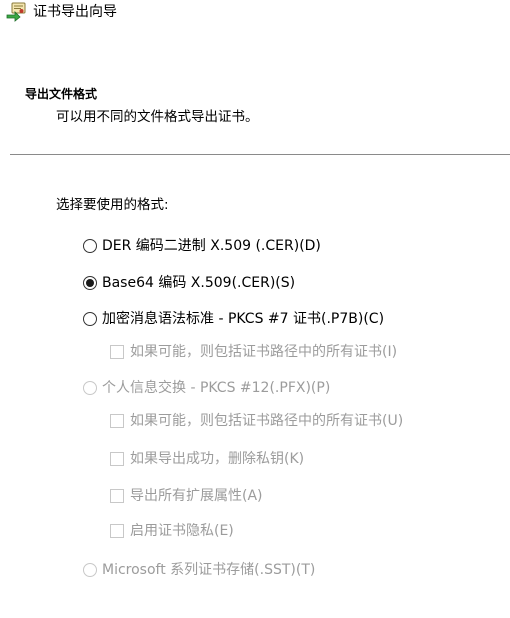 The image size is (510, 618). What do you see at coordinates (217, 459) in the screenshot?
I see `checkbox-label: 如果导出成功，删除私钥(K)` at bounding box center [217, 459].